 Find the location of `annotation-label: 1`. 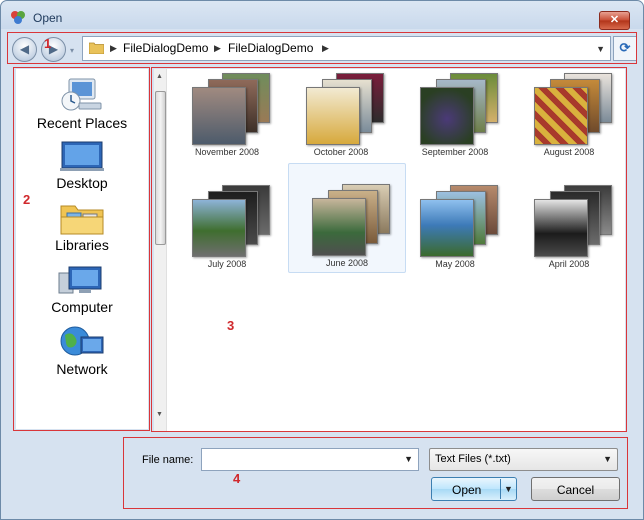

annotation-label: 1 is located at coordinates (48, 43).